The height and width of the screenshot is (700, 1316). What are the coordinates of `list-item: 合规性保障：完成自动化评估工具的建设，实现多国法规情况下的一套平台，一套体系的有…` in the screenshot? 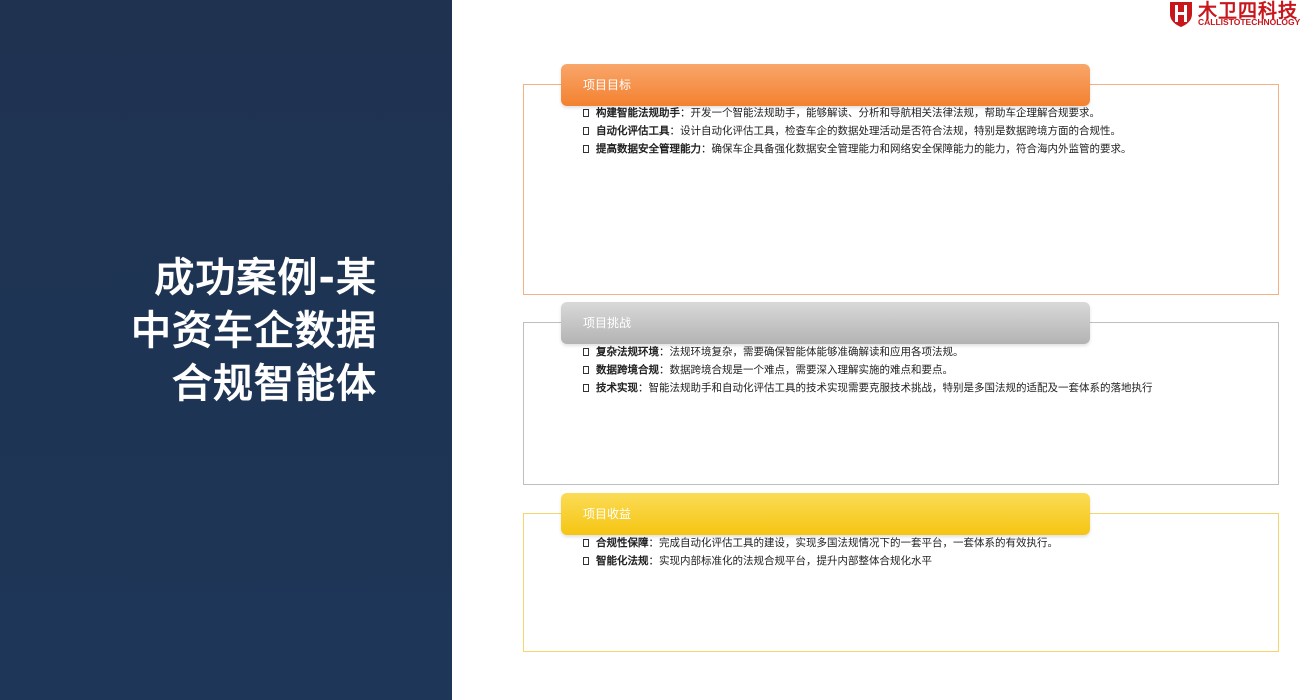 It's located at (908, 543).